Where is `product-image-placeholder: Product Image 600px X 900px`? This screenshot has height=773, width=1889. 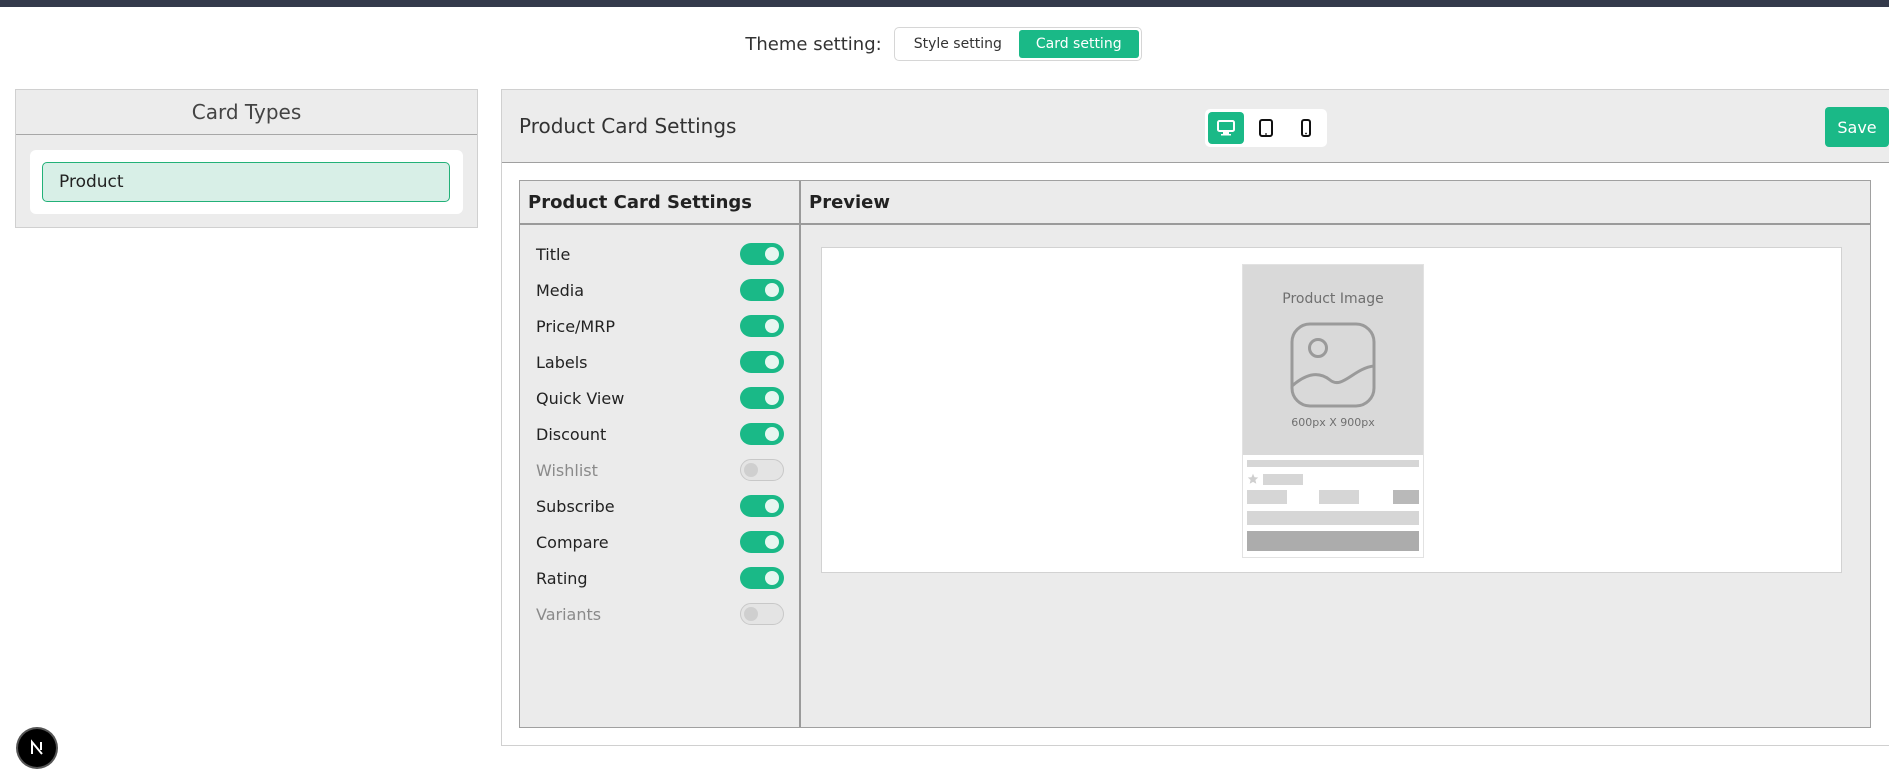
product-image-placeholder: Product Image 600px X 900px is located at coordinates (1333, 360).